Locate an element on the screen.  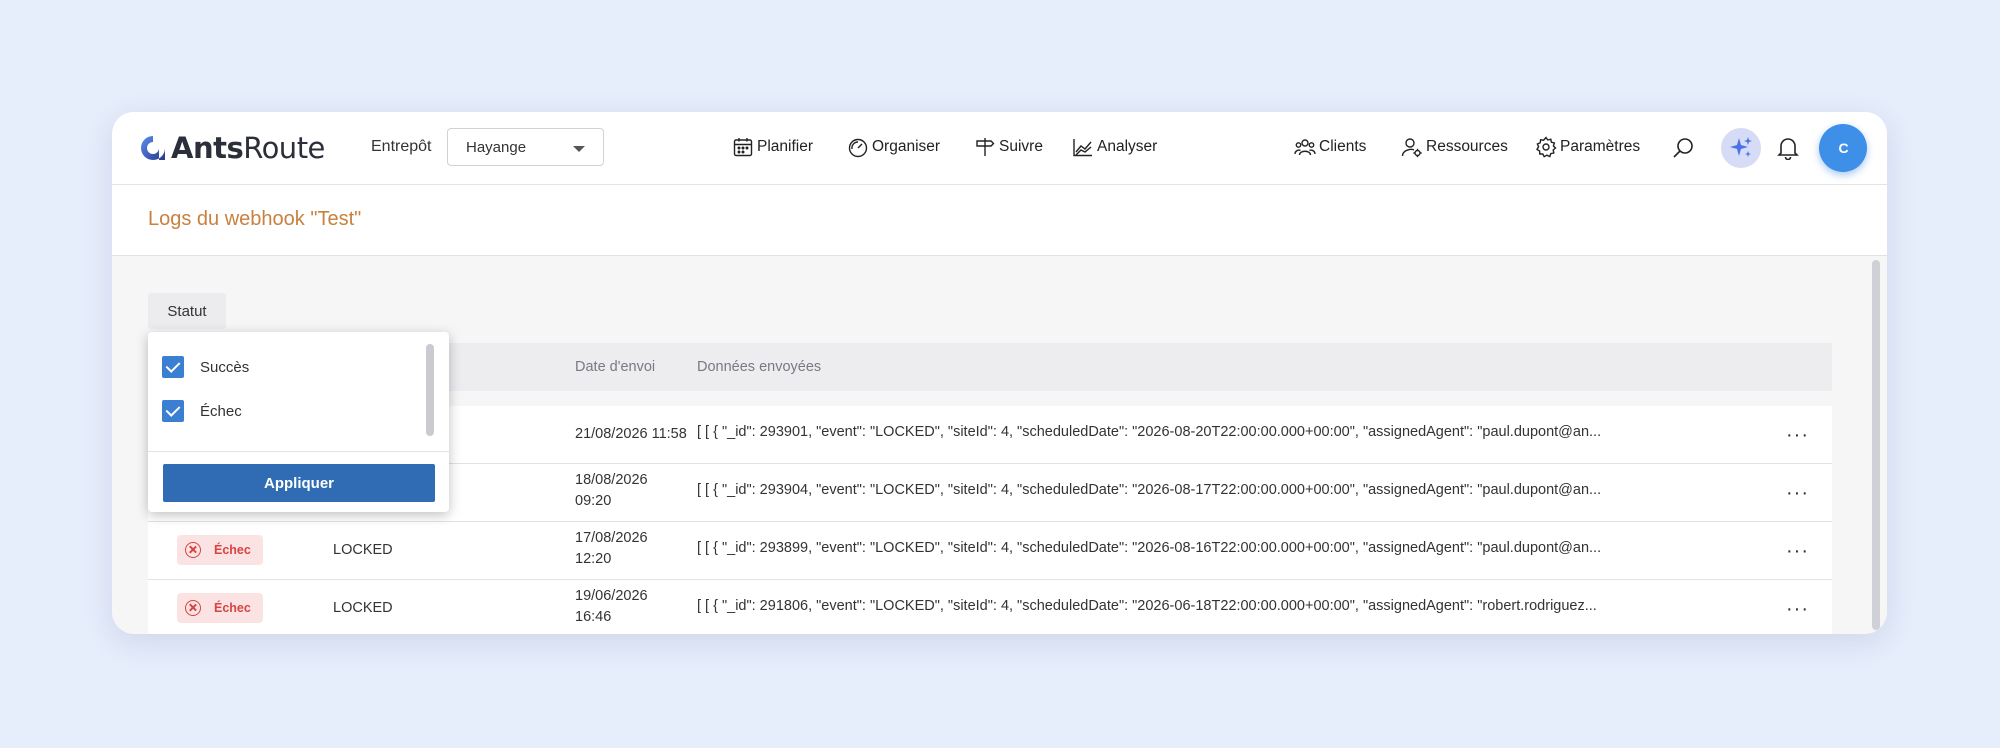
signpost-icon is located at coordinates (985, 147).